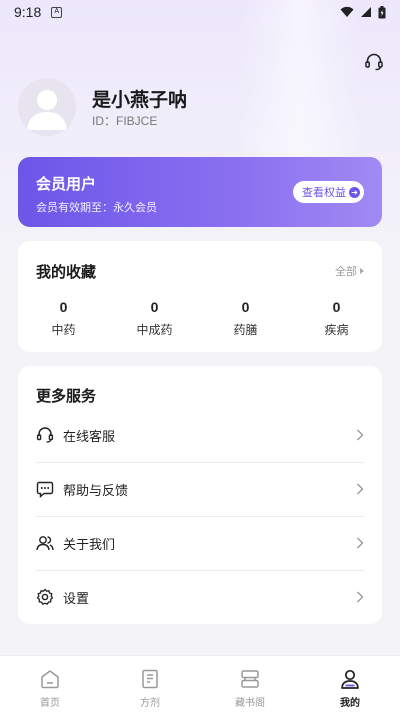 The height and width of the screenshot is (712, 400). I want to click on bottom-tab-bar: 首页 方剂 藏书阁 我的, so click(200, 683).